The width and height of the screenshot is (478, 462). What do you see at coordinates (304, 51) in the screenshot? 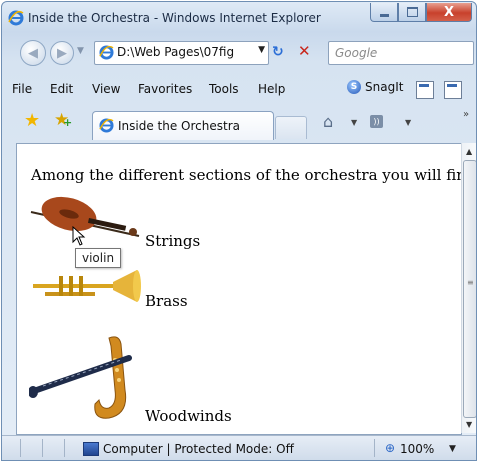
I see `stop-icon: ✕` at bounding box center [304, 51].